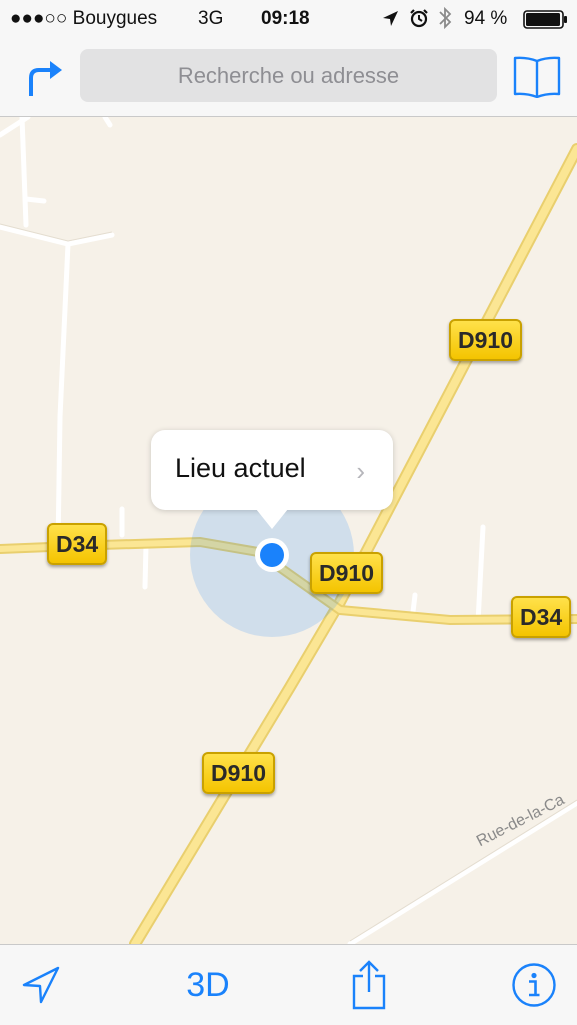  I want to click on current-location-callout: Lieu actuel ›, so click(272, 470).